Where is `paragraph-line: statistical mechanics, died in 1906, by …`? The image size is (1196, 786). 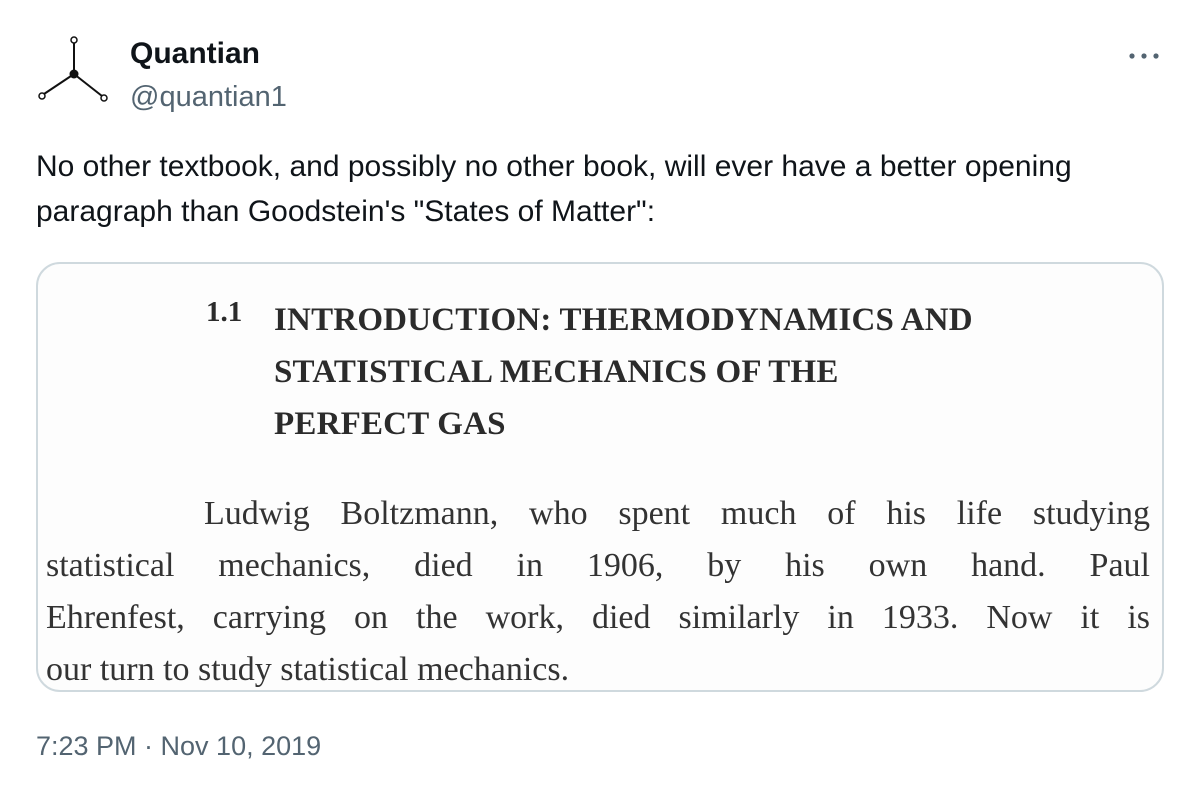 paragraph-line: statistical mechanics, died in 1906, by … is located at coordinates (598, 565).